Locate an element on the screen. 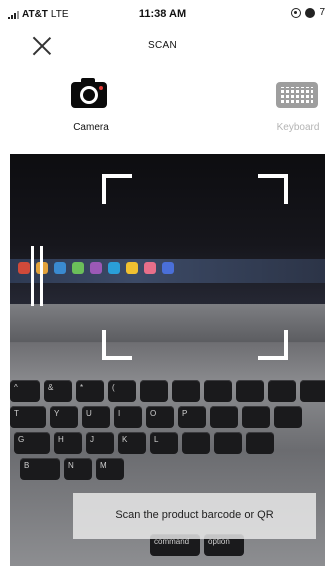  tab-camera: Camera is located at coordinates (91, 106).